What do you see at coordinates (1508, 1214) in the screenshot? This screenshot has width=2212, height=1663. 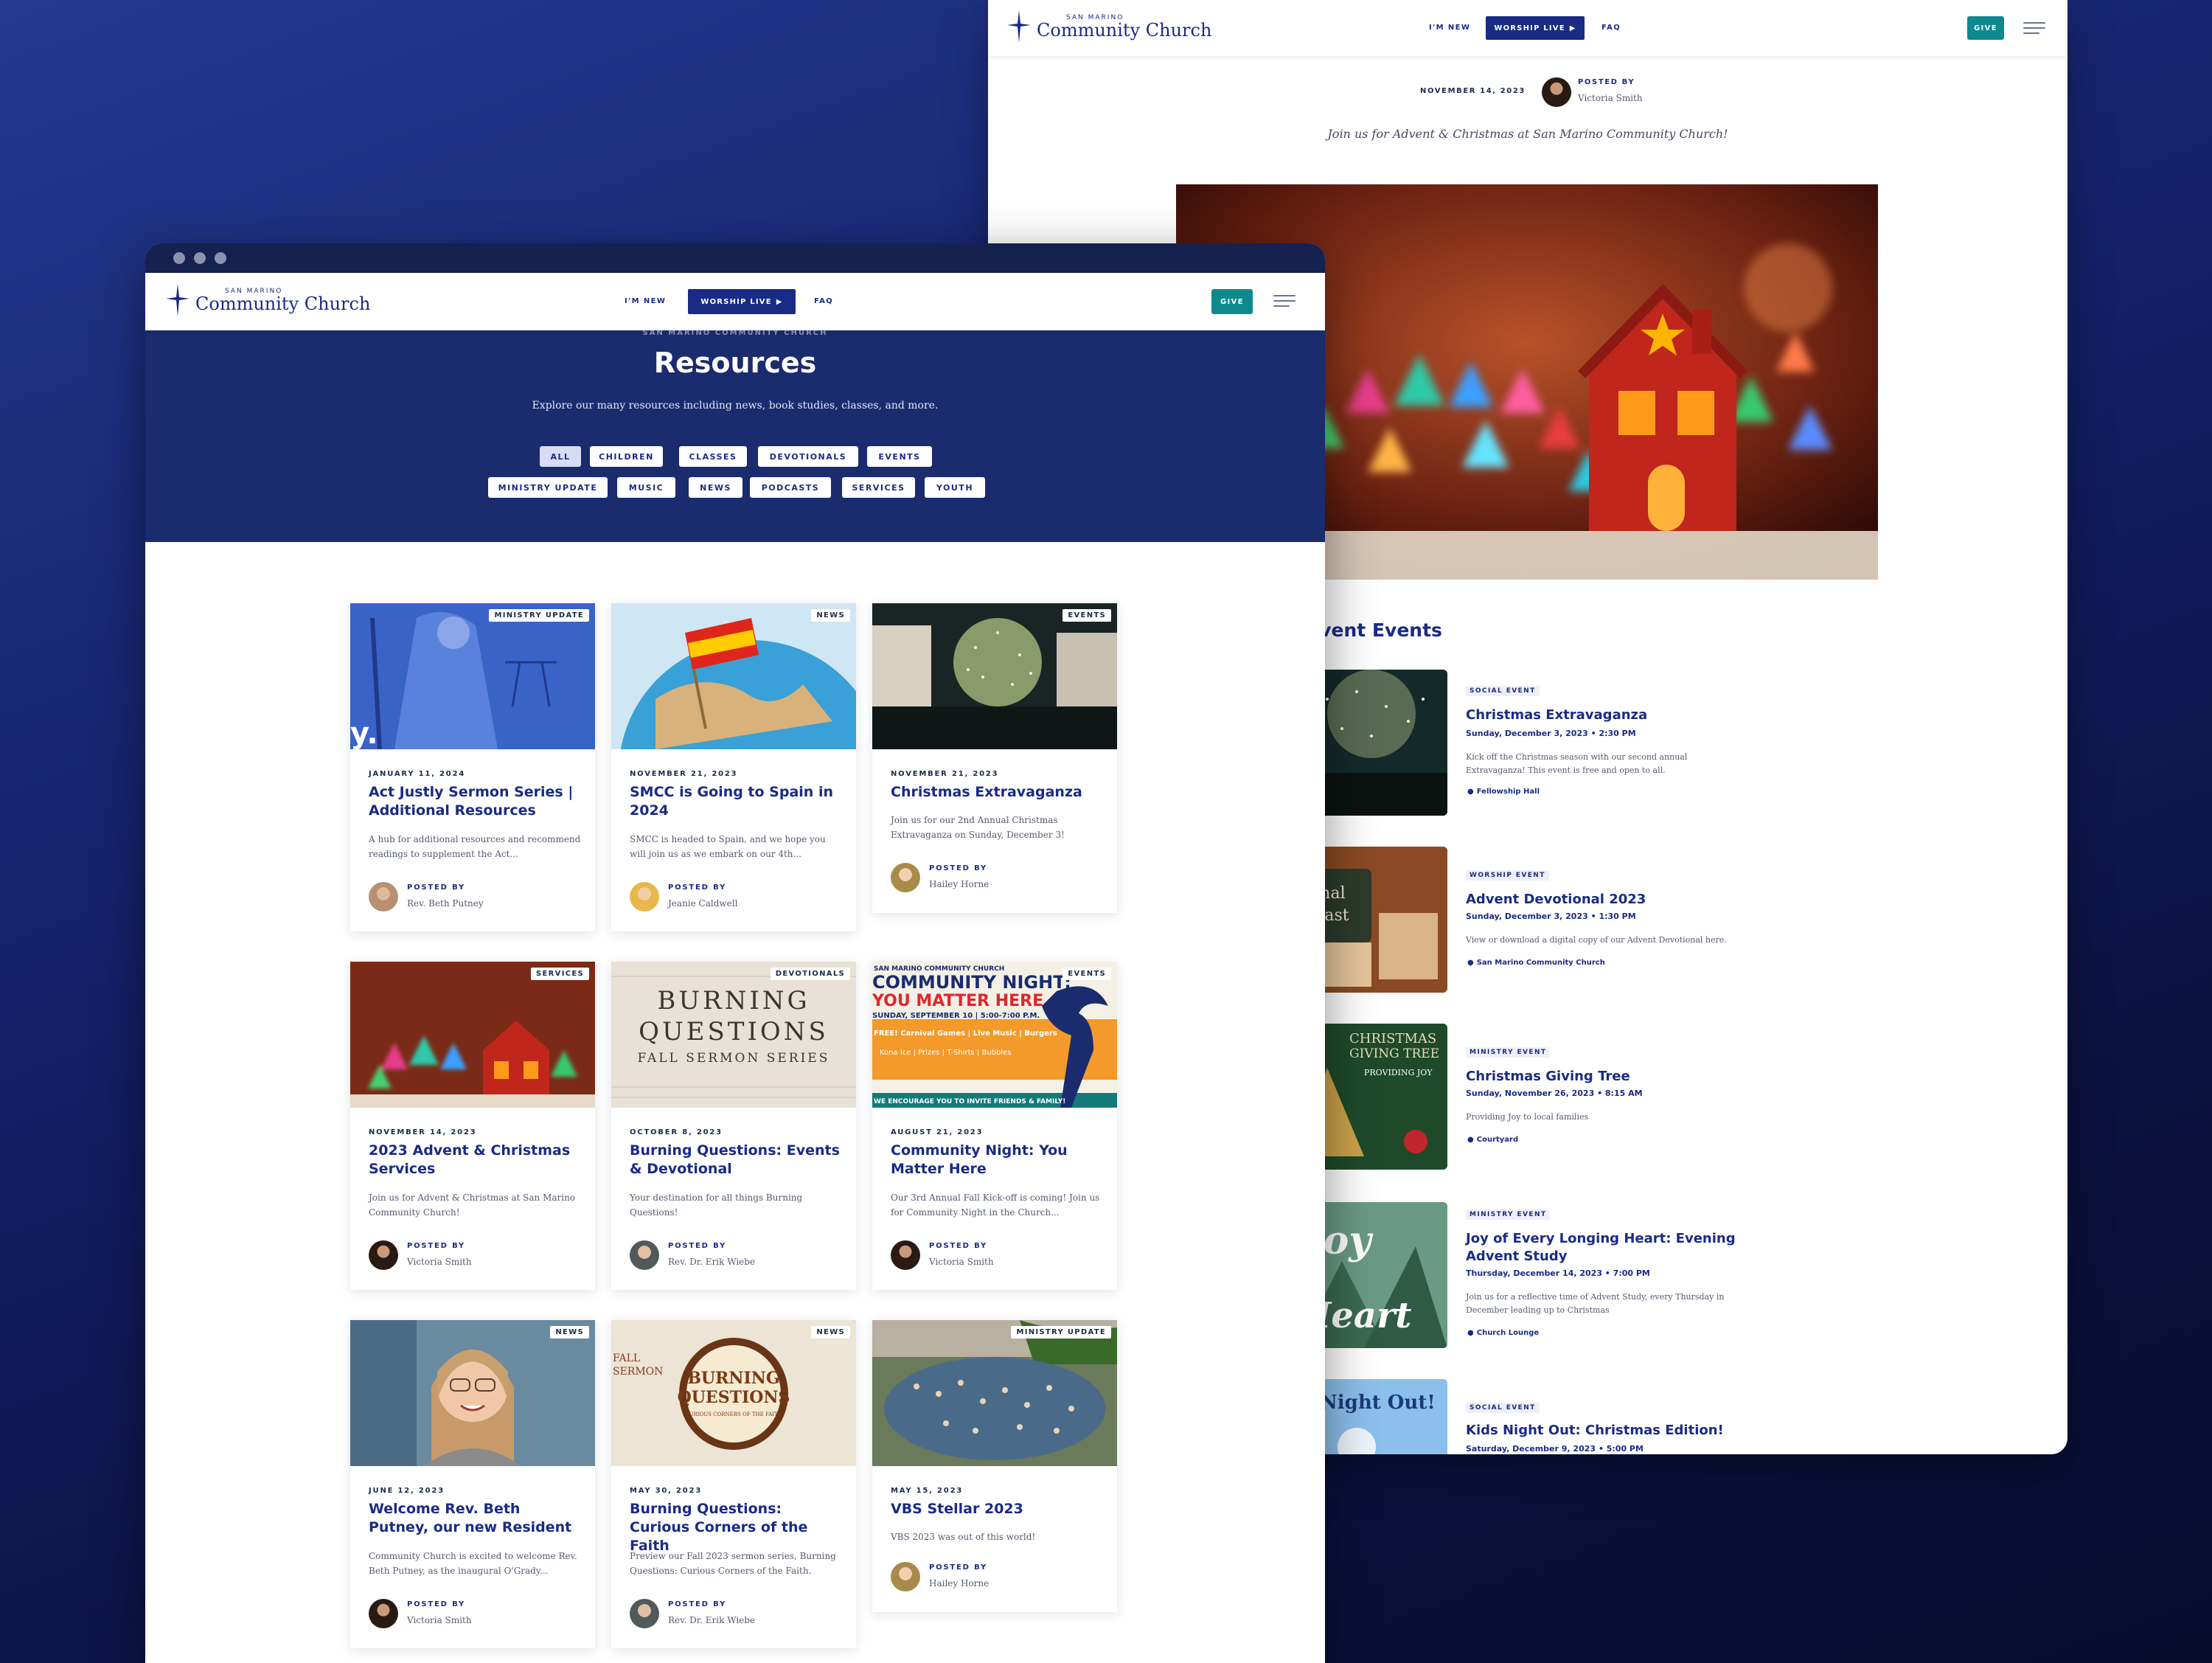 I see `event-tag: MINISTRY EVENT` at bounding box center [1508, 1214].